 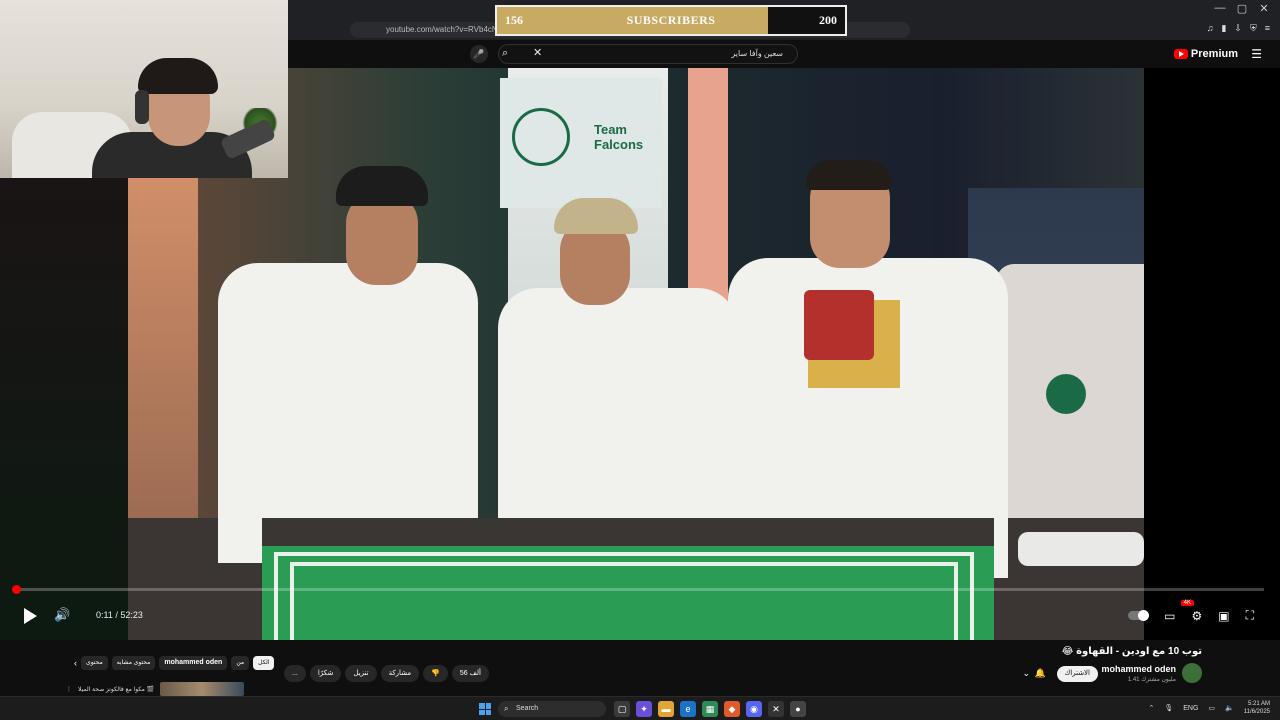 What do you see at coordinates (688, 709) in the screenshot?
I see `edge-icon: e` at bounding box center [688, 709].